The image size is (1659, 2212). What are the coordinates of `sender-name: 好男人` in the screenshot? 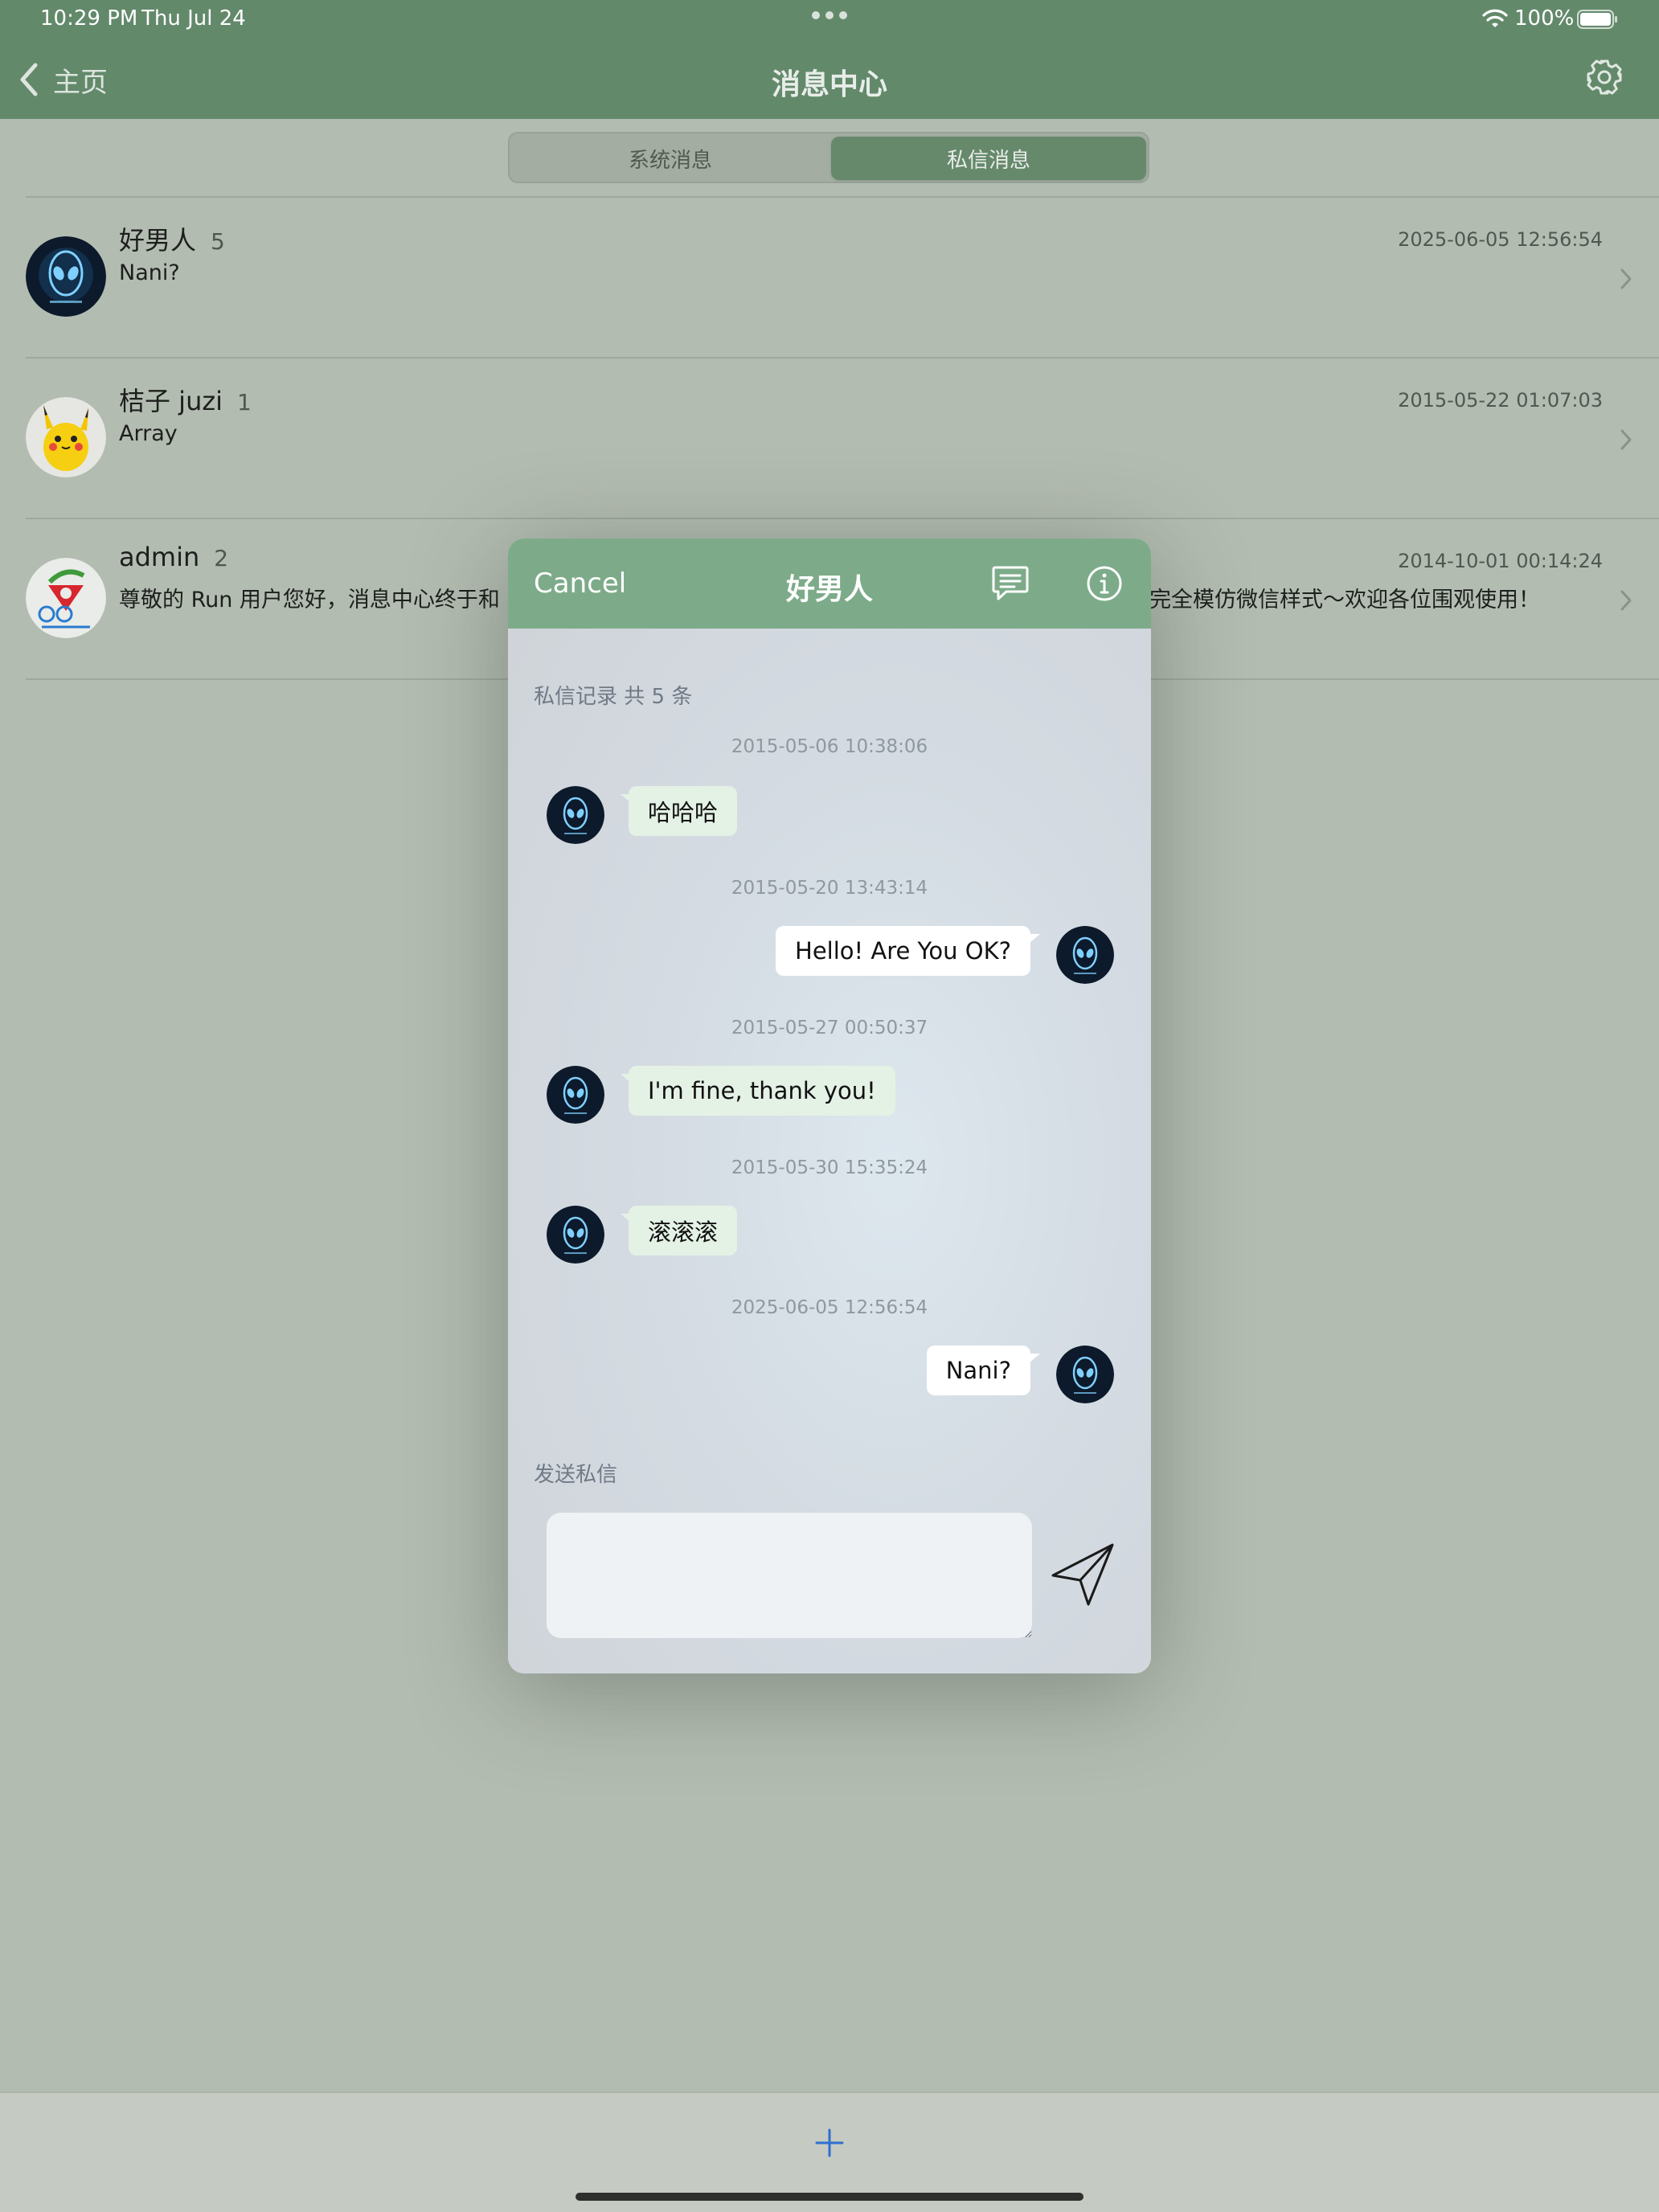 It's located at (158, 240).